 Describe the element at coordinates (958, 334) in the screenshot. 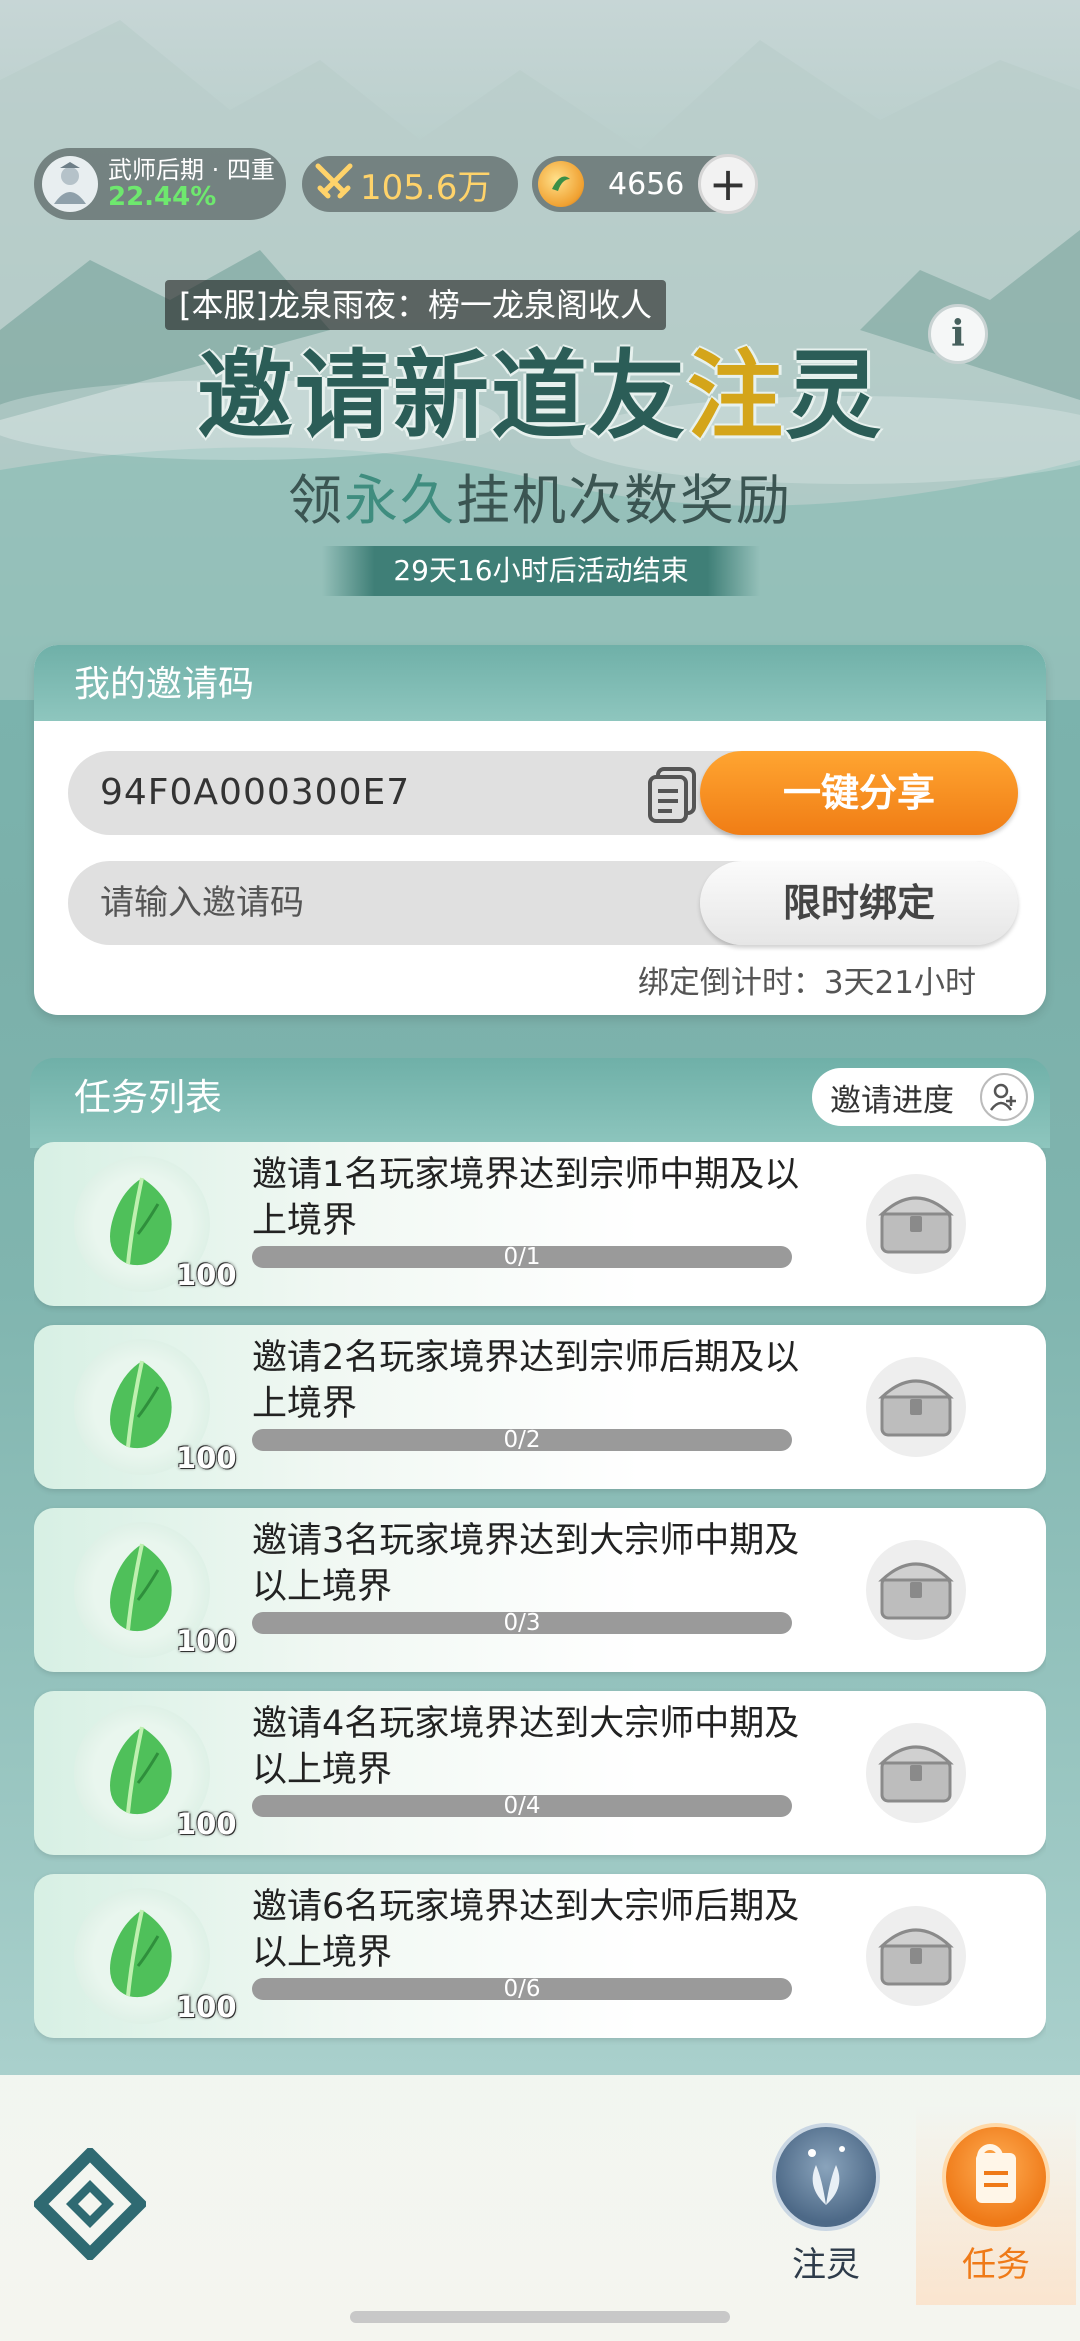

I see `info-button: i` at that location.